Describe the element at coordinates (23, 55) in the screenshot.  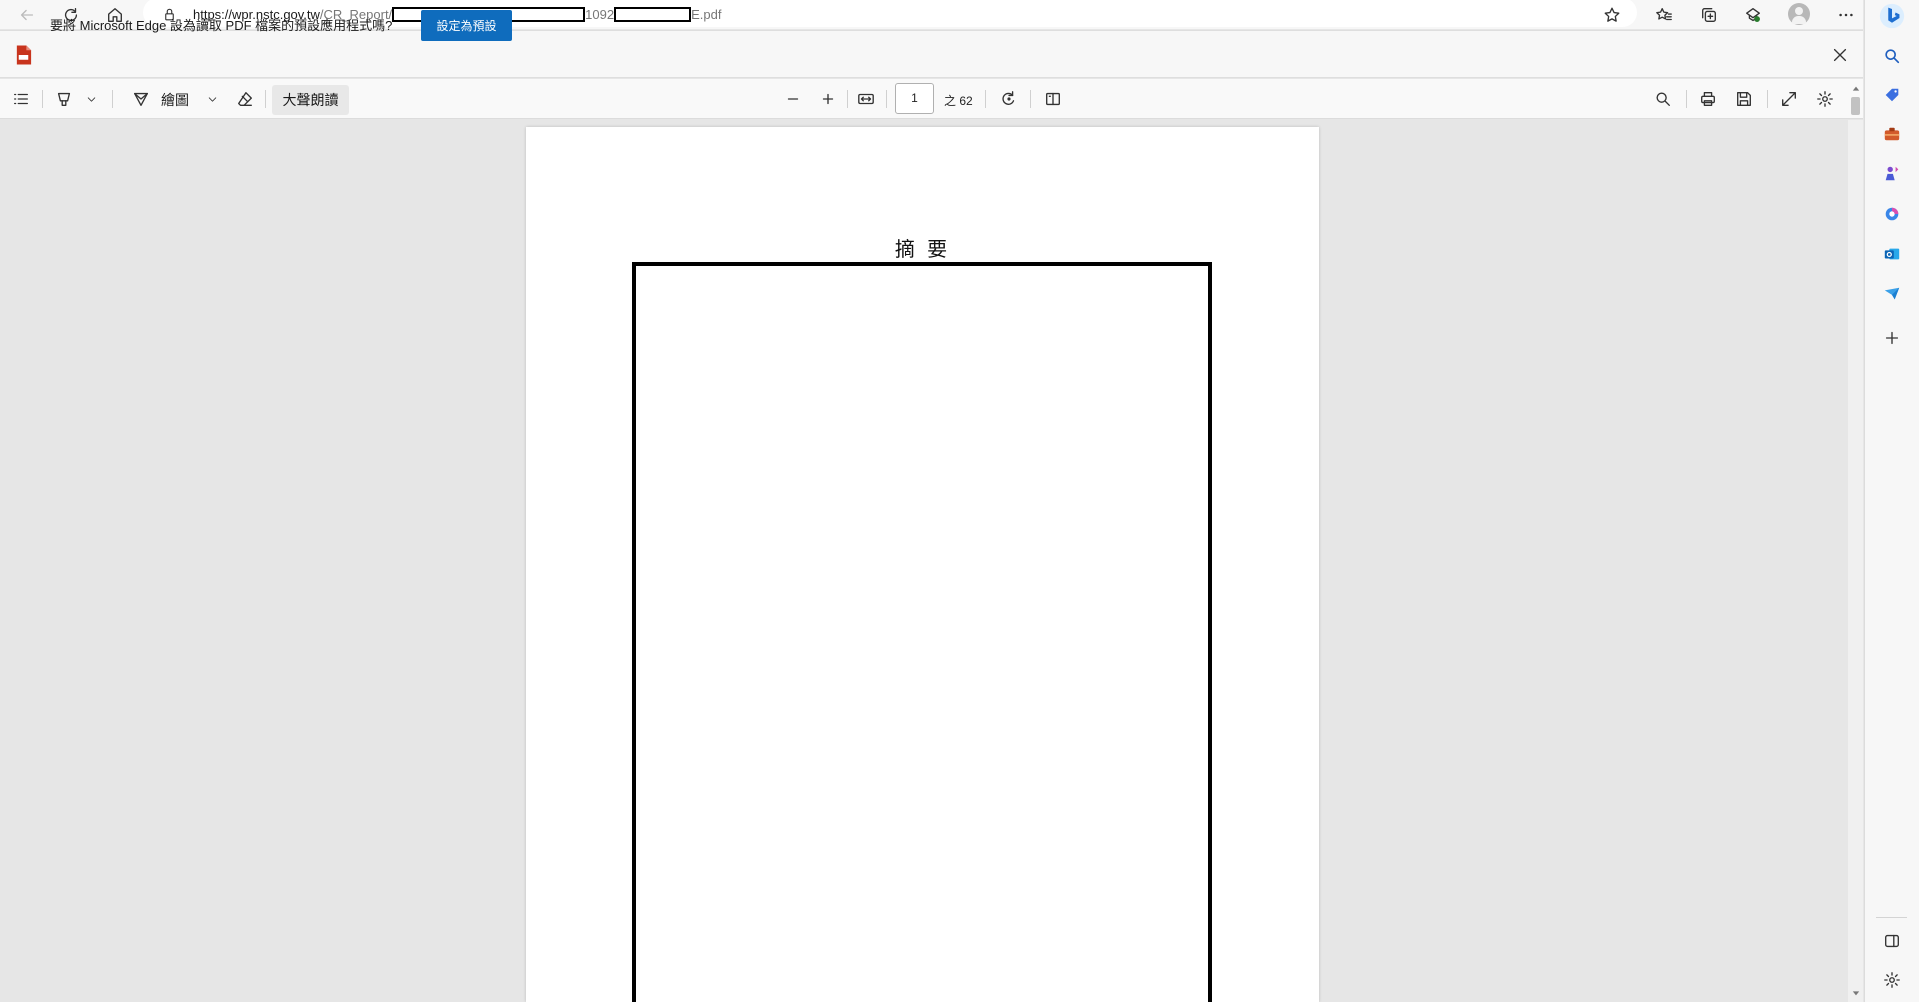
I see `pdf-file-icon` at that location.